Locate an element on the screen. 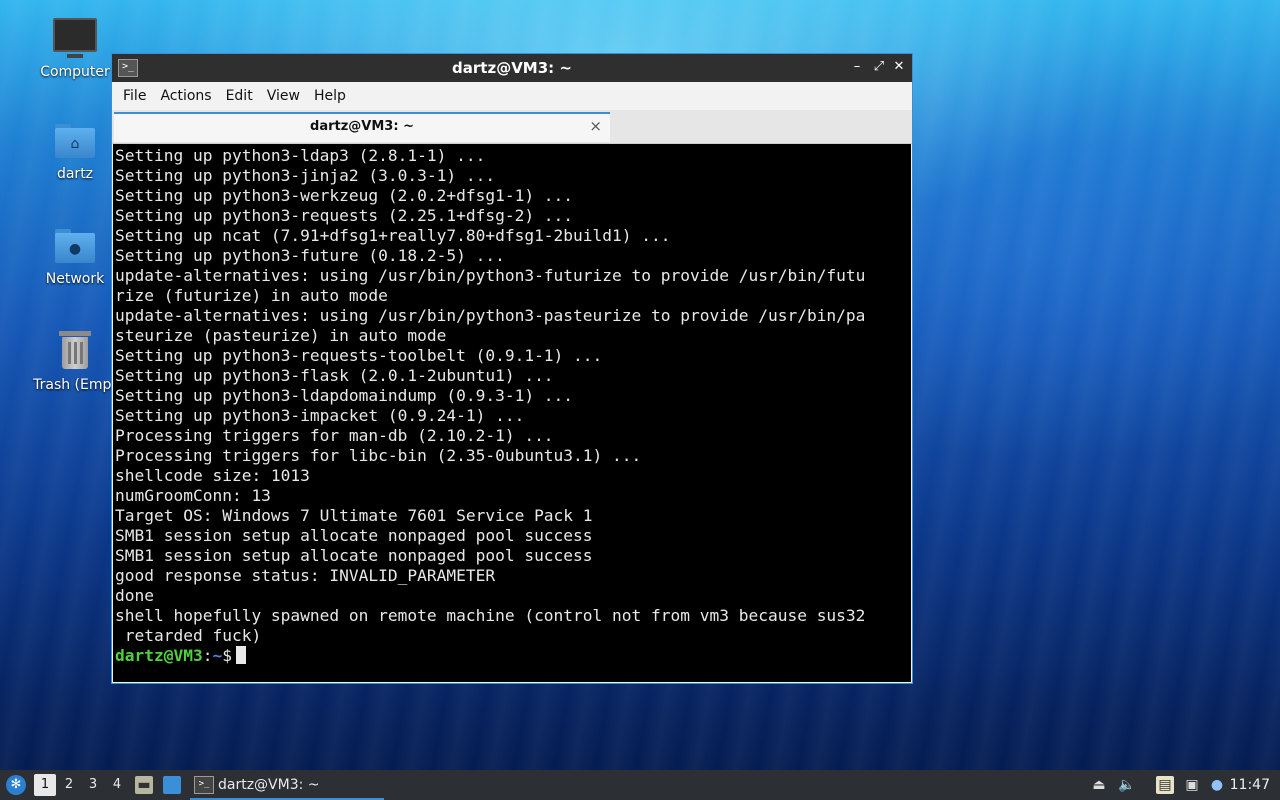  terminal-line: good response status: INVALID_PARAMETER is located at coordinates (305, 575).